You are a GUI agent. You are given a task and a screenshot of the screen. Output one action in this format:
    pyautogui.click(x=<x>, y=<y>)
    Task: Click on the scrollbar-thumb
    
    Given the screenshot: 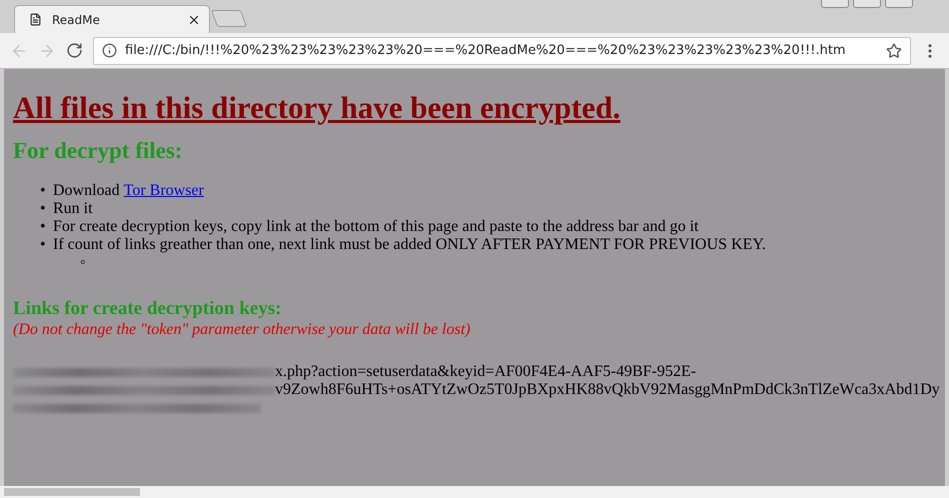 What is the action you would take?
    pyautogui.click(x=72, y=492)
    